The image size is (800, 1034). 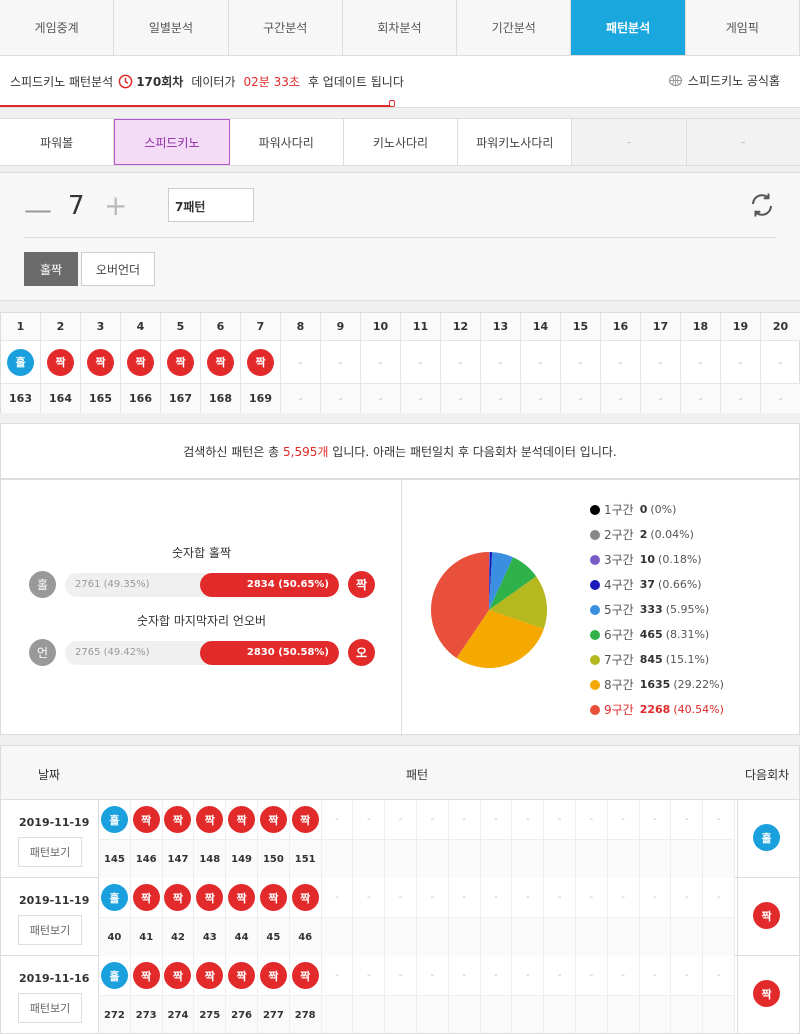 What do you see at coordinates (743, 142) in the screenshot?
I see `game-tab-empty: -` at bounding box center [743, 142].